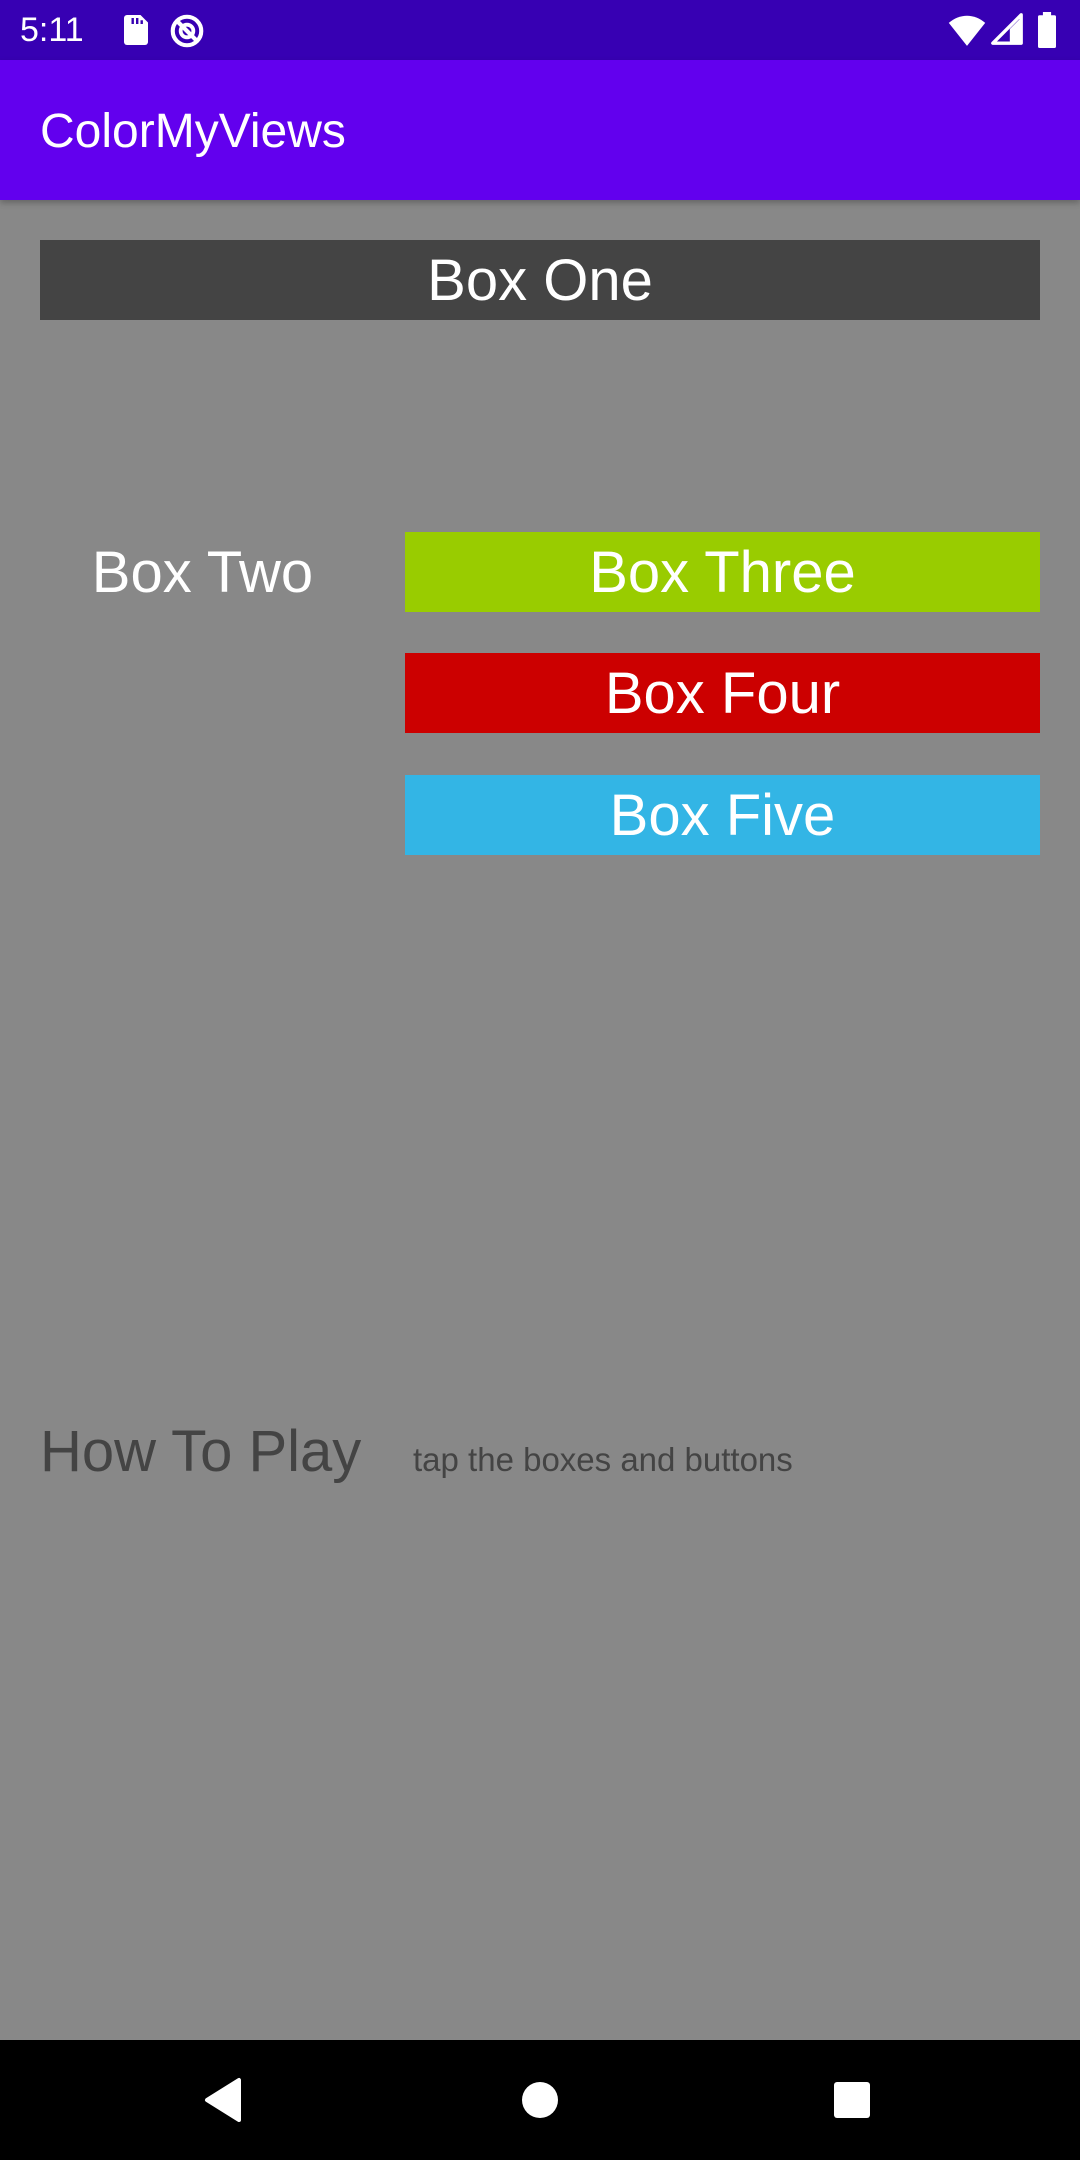 Image resolution: width=1080 pixels, height=2160 pixels. I want to click on box-five: Box Five, so click(722, 815).